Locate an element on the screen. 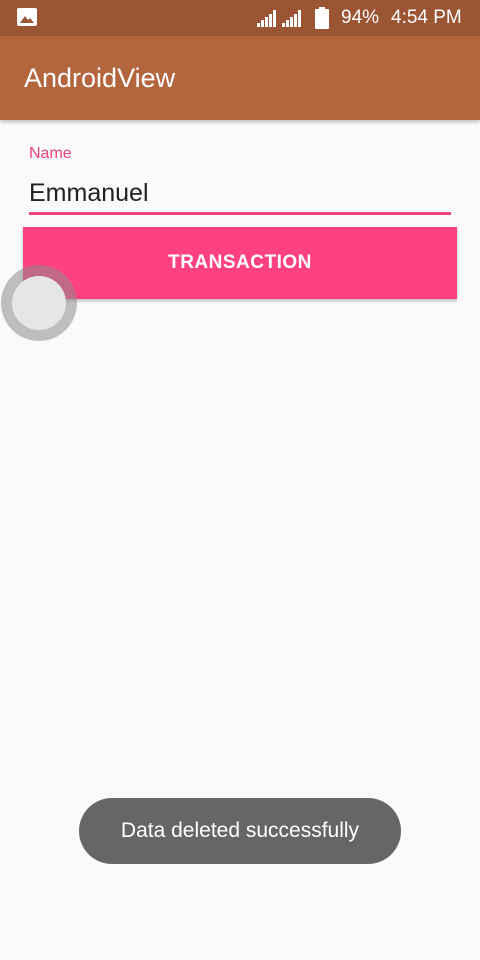 The image size is (480, 960). transaction-button: TRANSACTION is located at coordinates (240, 263).